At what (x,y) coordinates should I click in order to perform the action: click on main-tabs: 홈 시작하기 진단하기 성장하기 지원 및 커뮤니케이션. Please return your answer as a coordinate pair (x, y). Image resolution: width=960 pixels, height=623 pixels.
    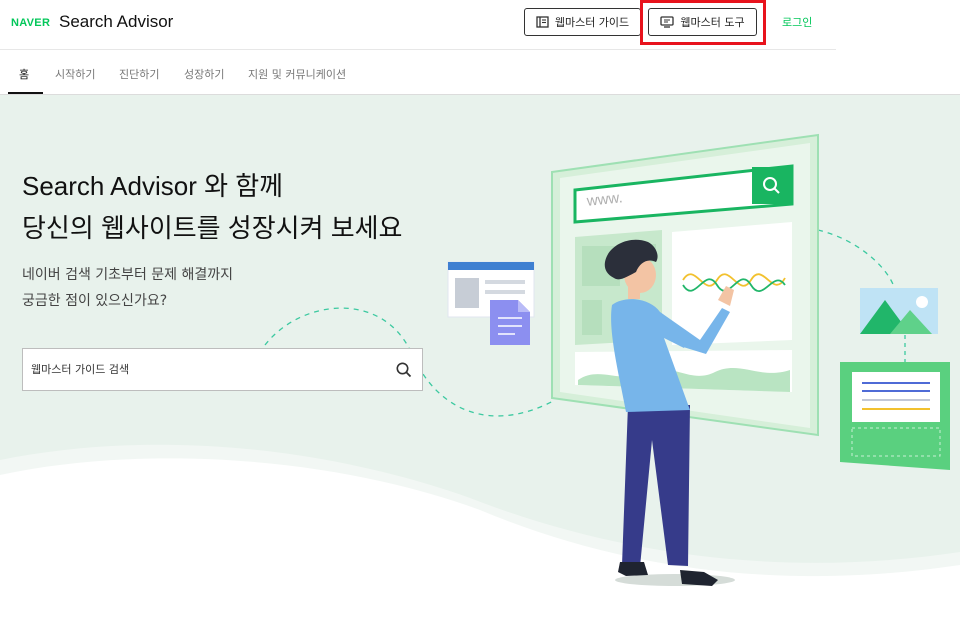
    Looking at the image, I should click on (480, 73).